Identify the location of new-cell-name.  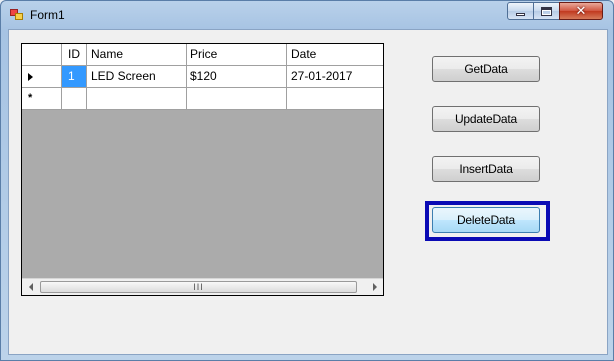
(137, 98).